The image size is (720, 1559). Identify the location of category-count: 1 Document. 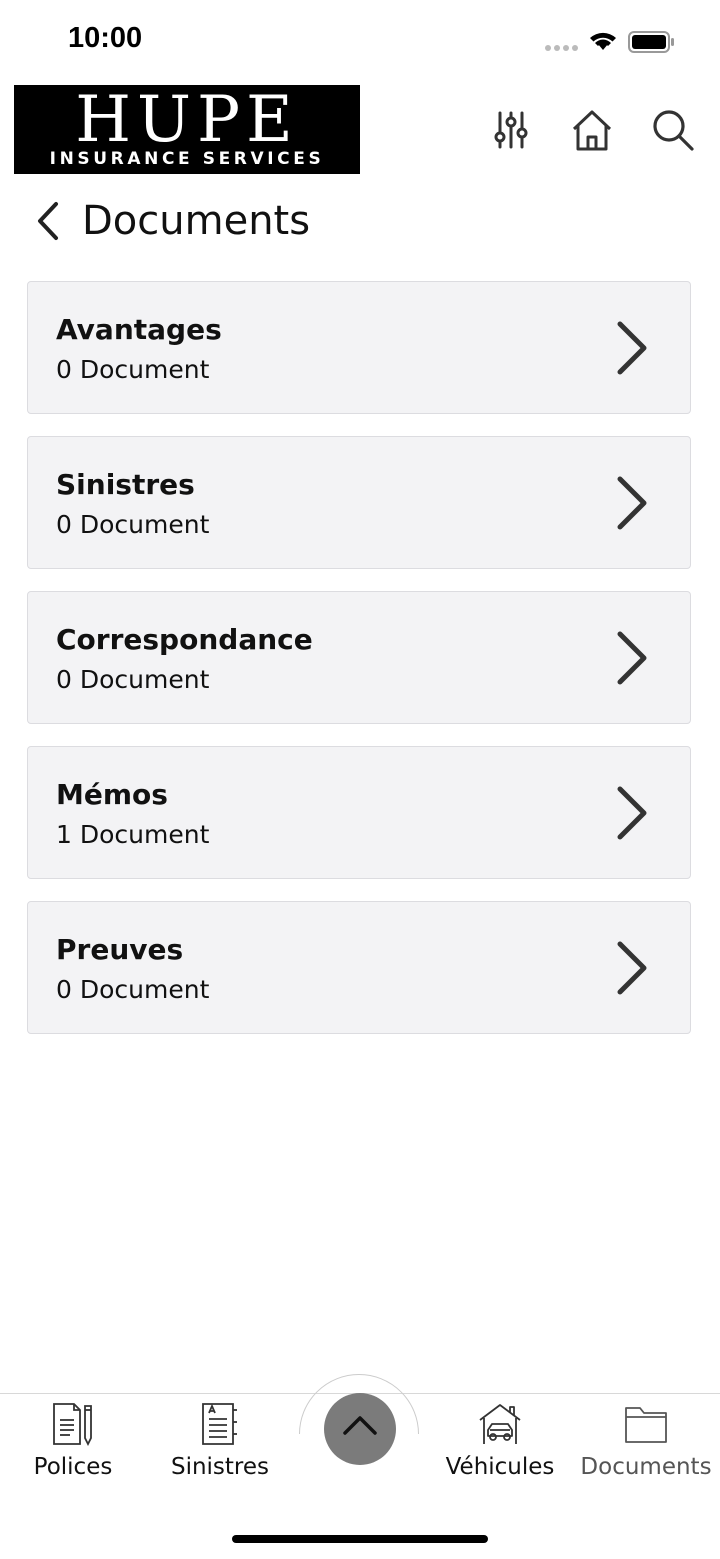
(133, 834).